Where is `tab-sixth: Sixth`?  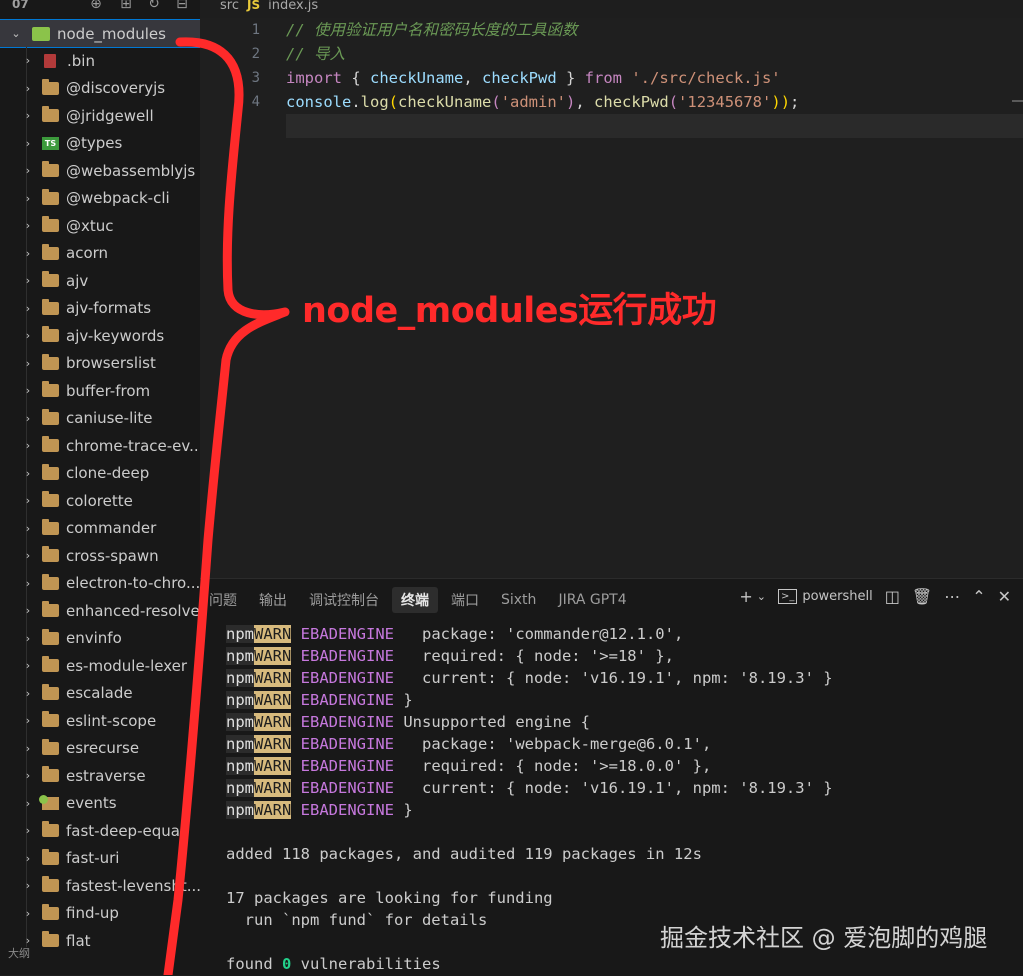
tab-sixth: Sixth is located at coordinates (518, 600).